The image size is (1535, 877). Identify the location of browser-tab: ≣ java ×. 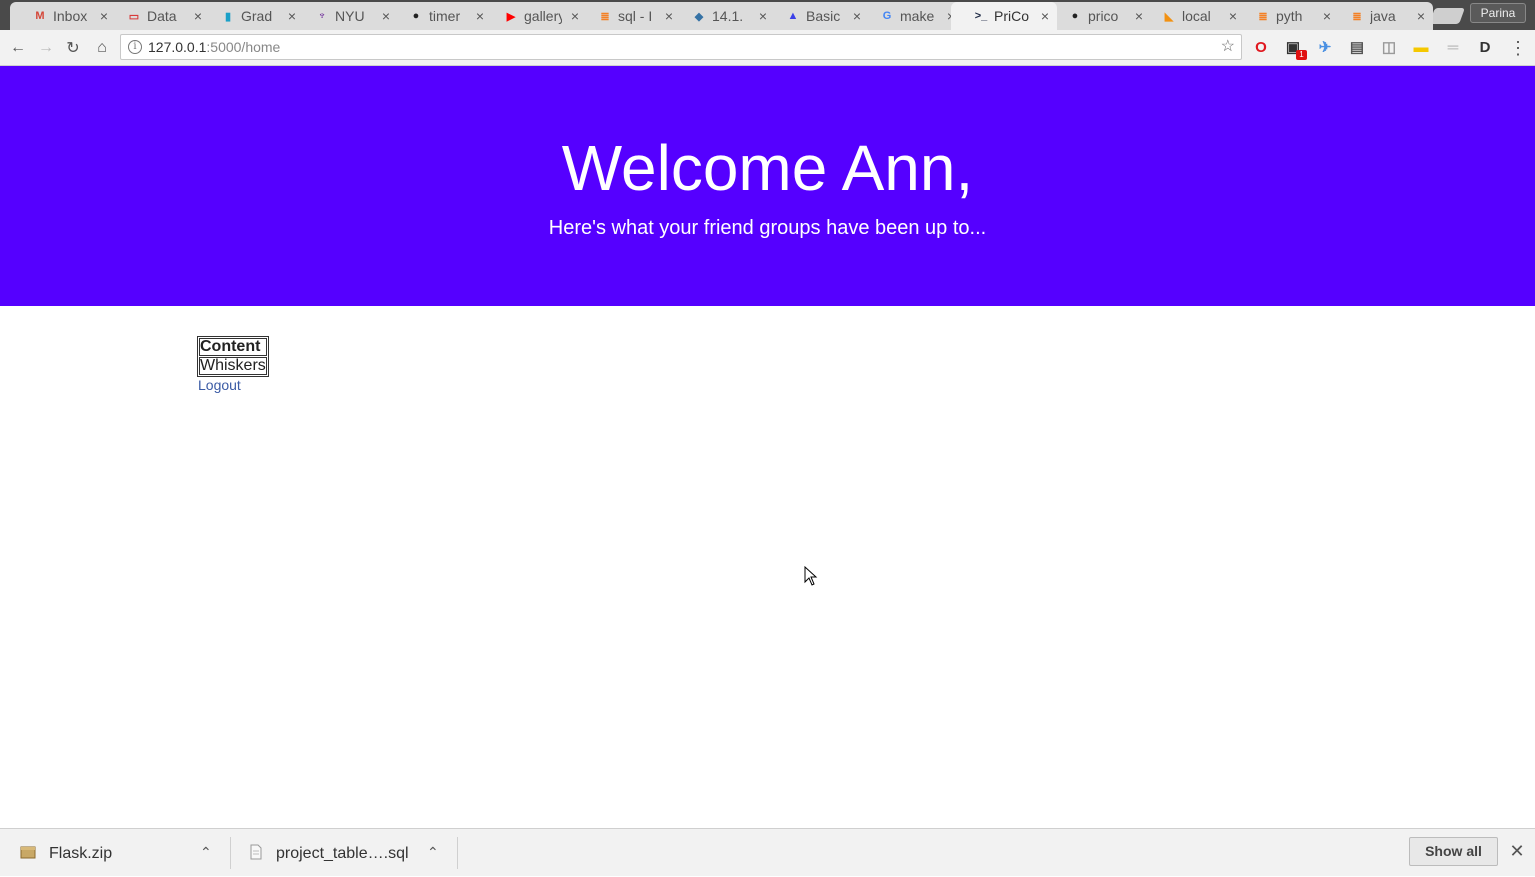
(1380, 16).